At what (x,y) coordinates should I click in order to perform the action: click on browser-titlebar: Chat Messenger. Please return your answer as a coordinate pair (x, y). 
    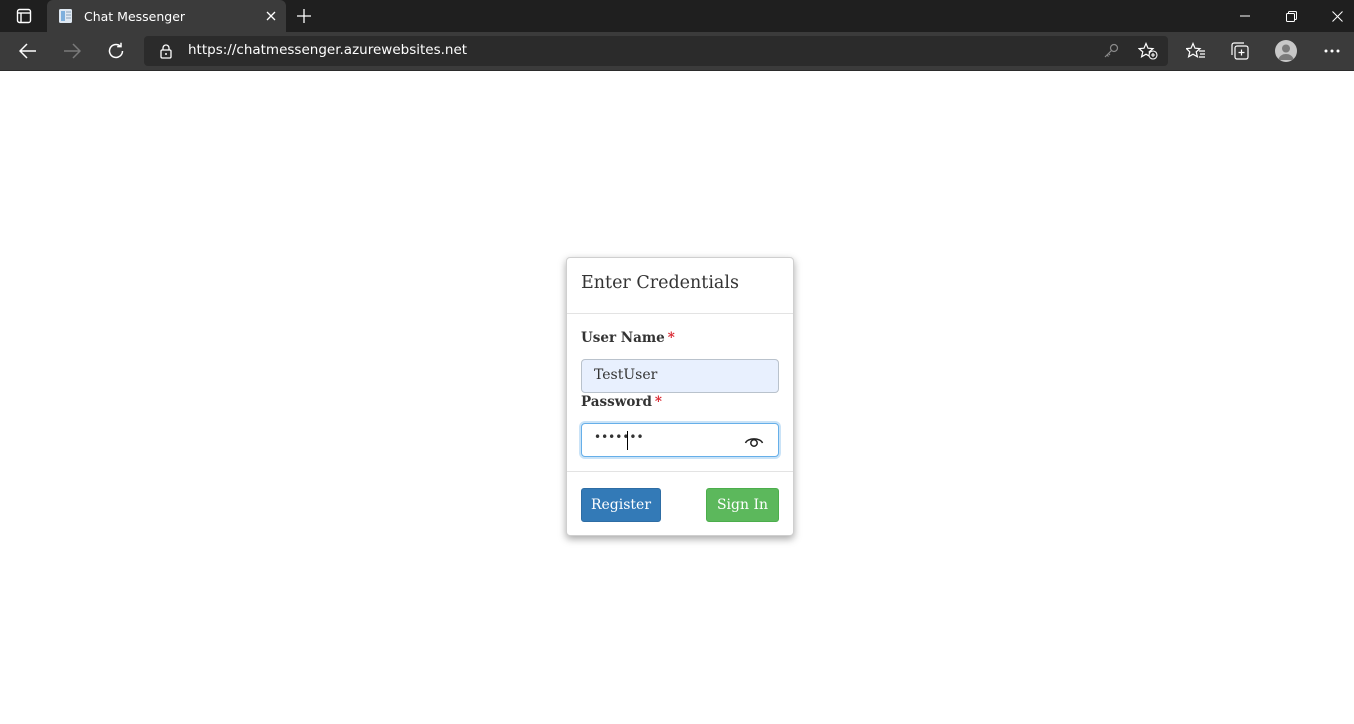
    Looking at the image, I should click on (677, 16).